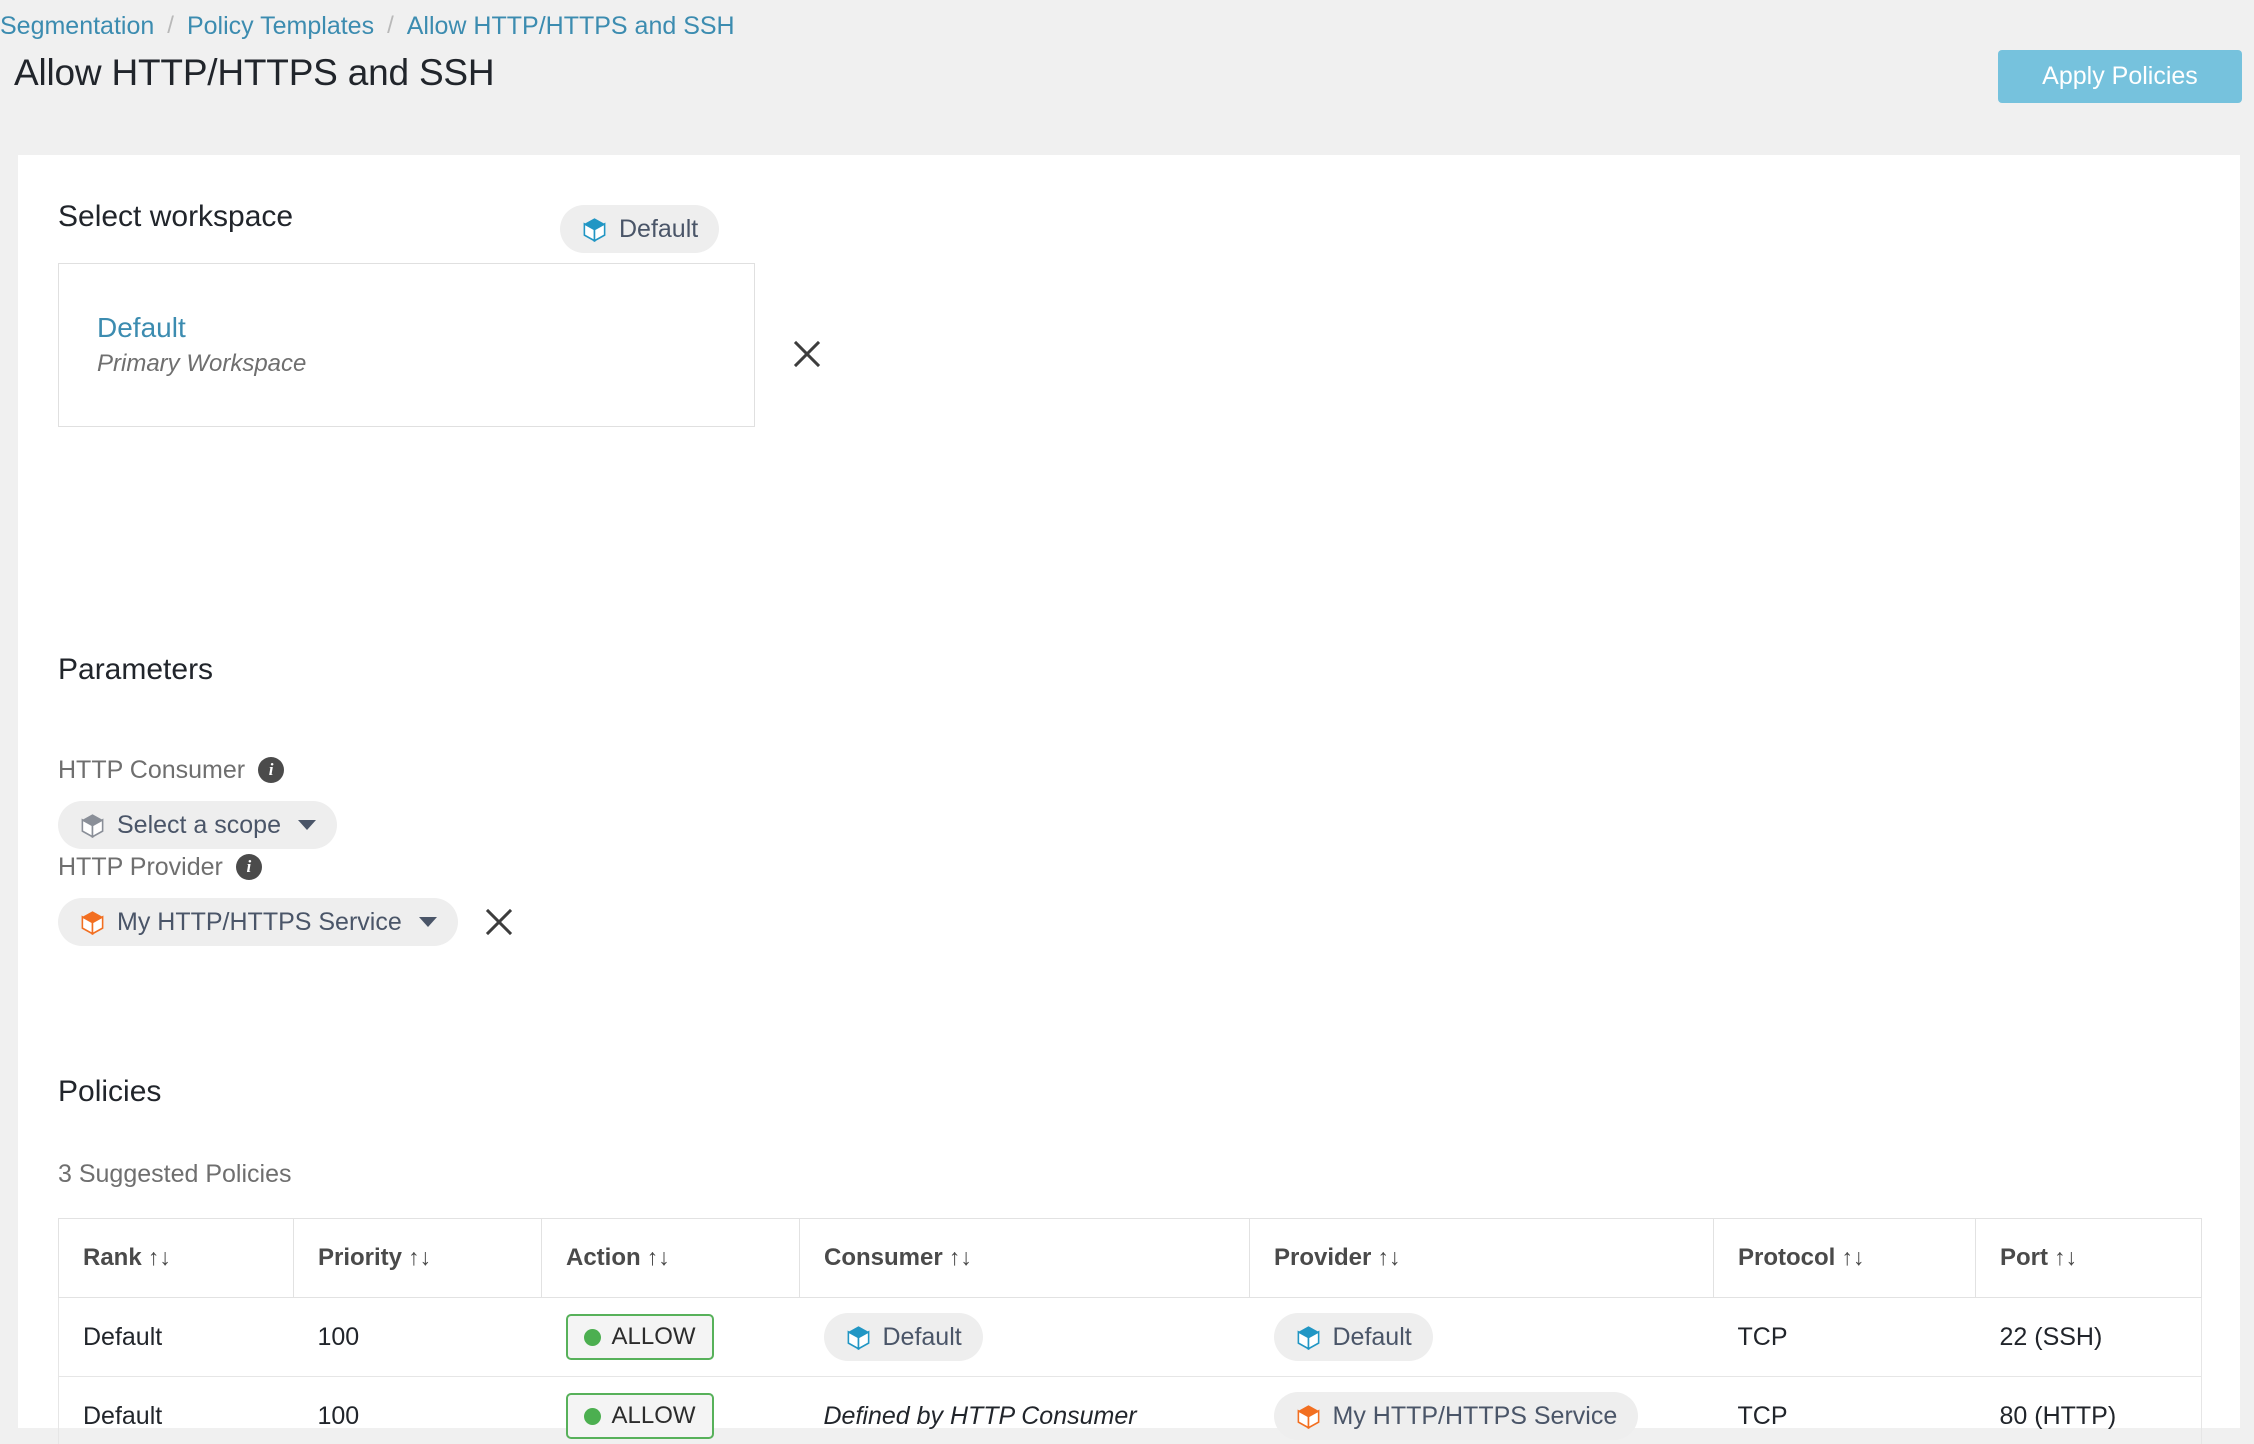  What do you see at coordinates (176, 1258) in the screenshot?
I see `column-header-rank: Rank ↑↓` at bounding box center [176, 1258].